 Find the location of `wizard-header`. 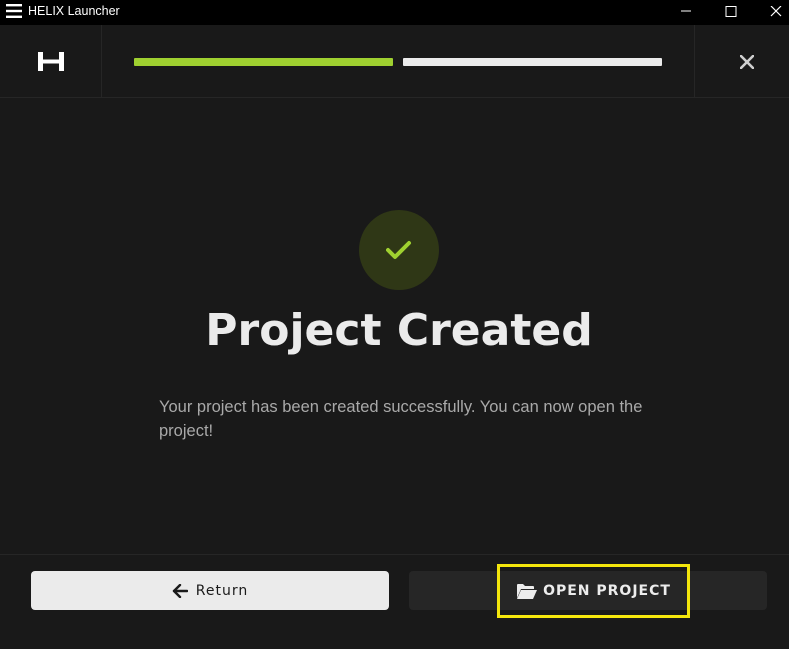

wizard-header is located at coordinates (394, 61).